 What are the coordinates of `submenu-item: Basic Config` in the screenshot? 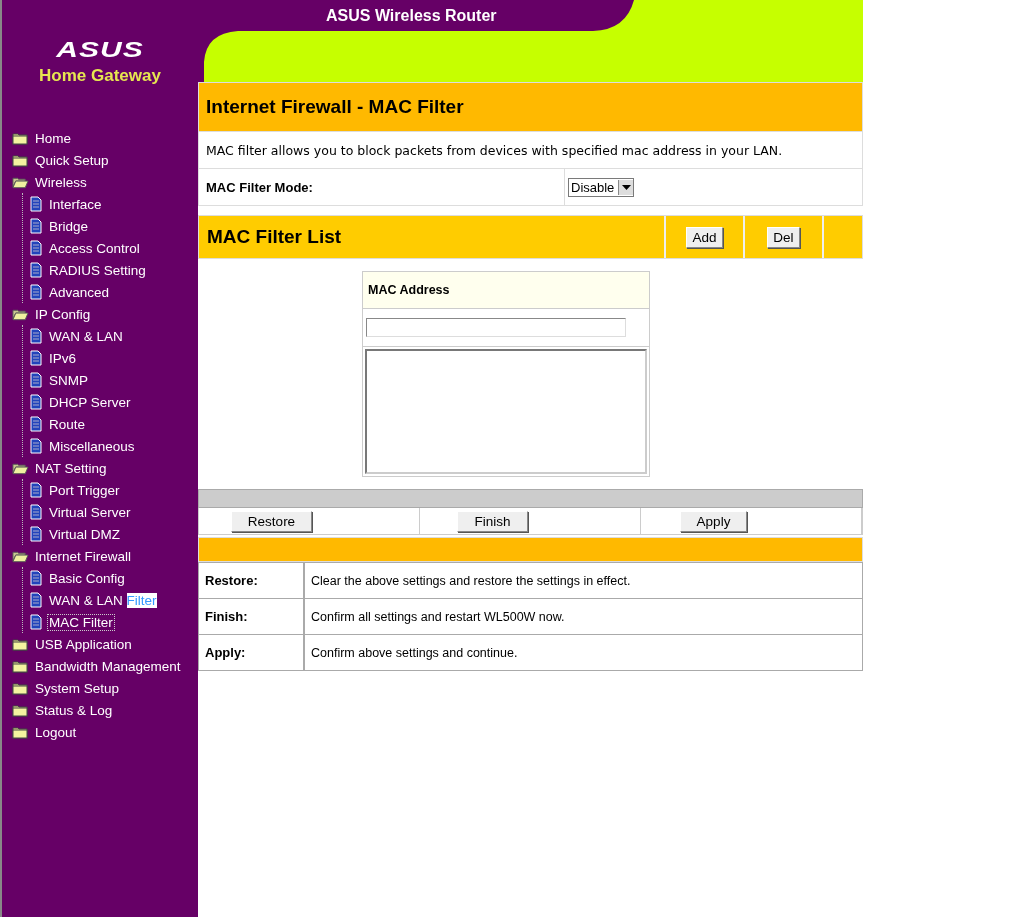 It's located at (87, 578).